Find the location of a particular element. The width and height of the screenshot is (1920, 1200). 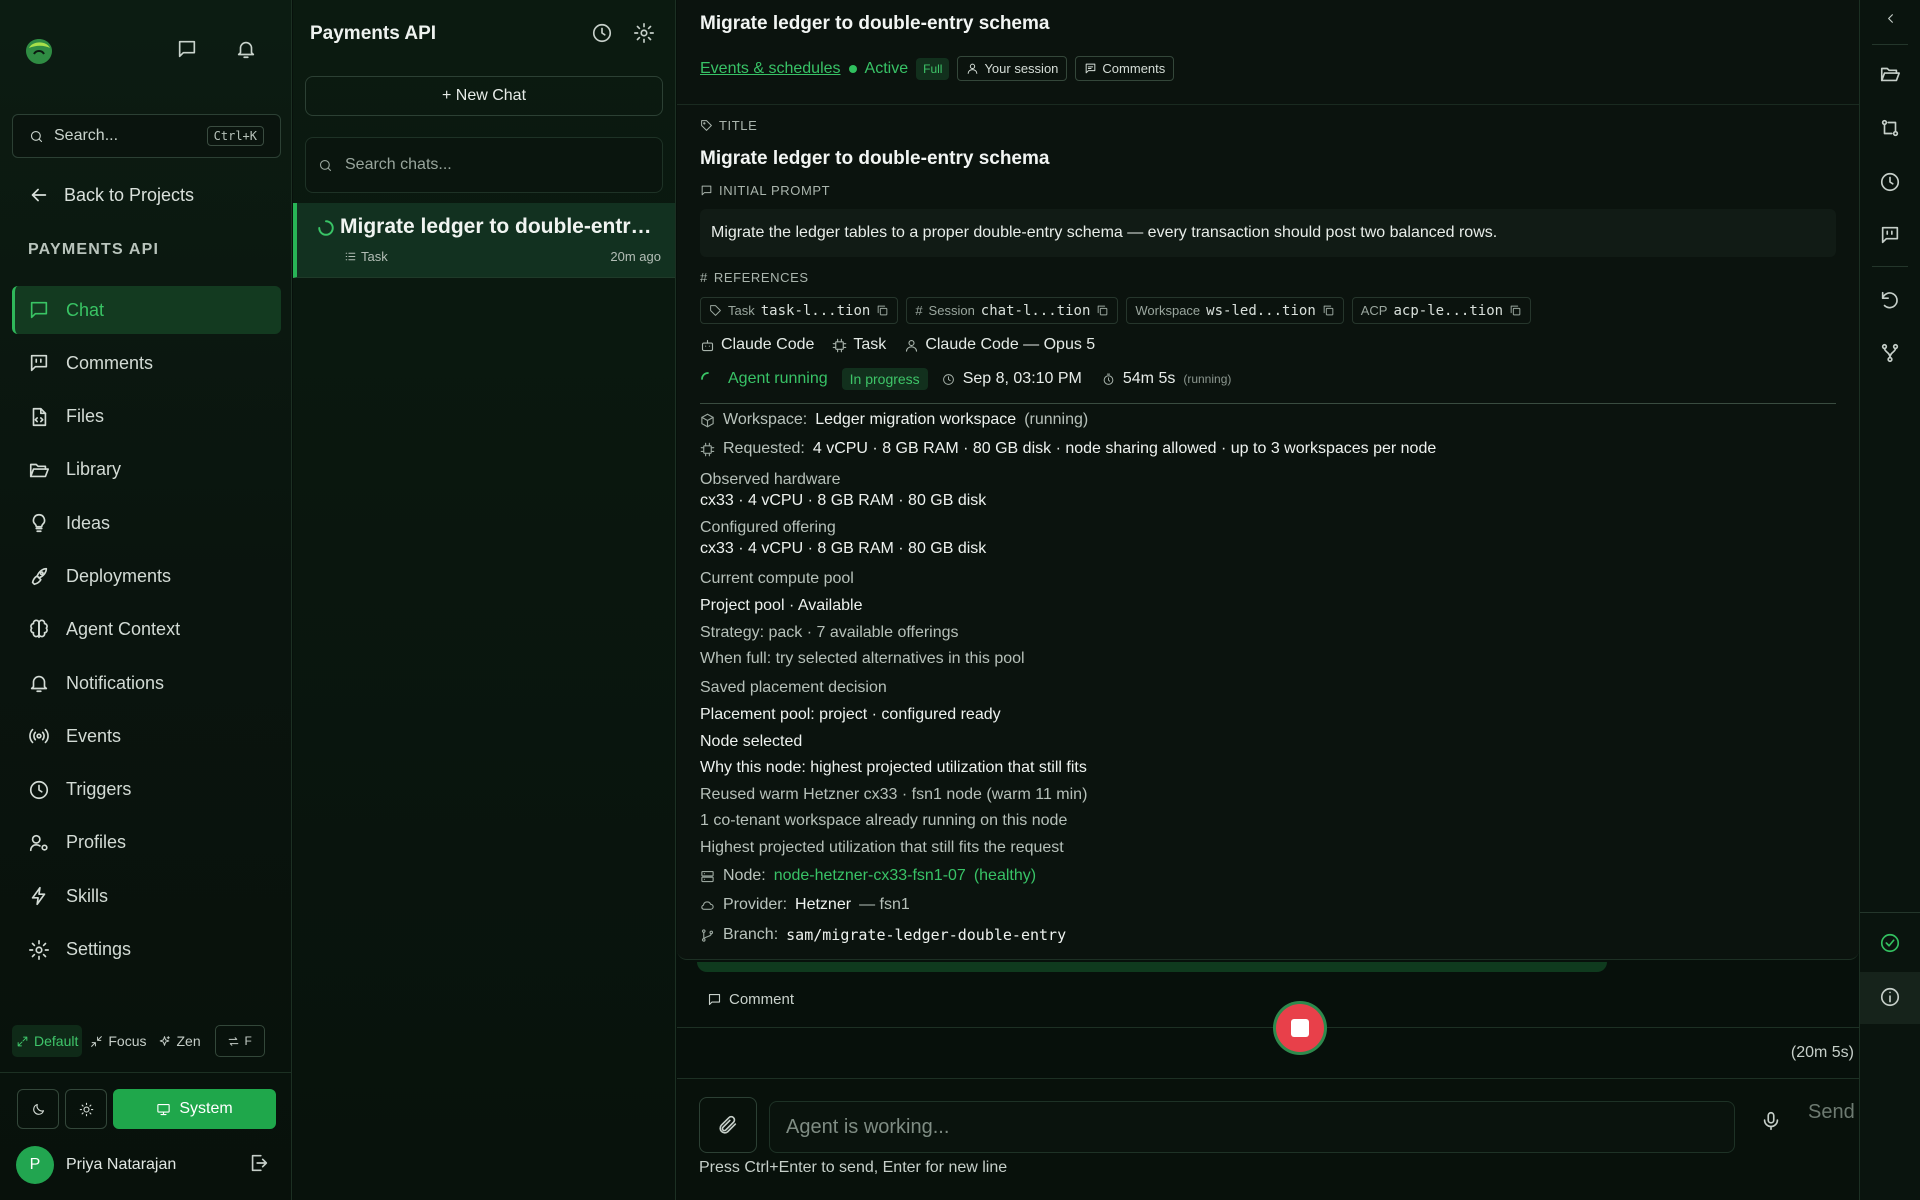

sidebar-item-agent-context: Agent Context is located at coordinates (146, 630).